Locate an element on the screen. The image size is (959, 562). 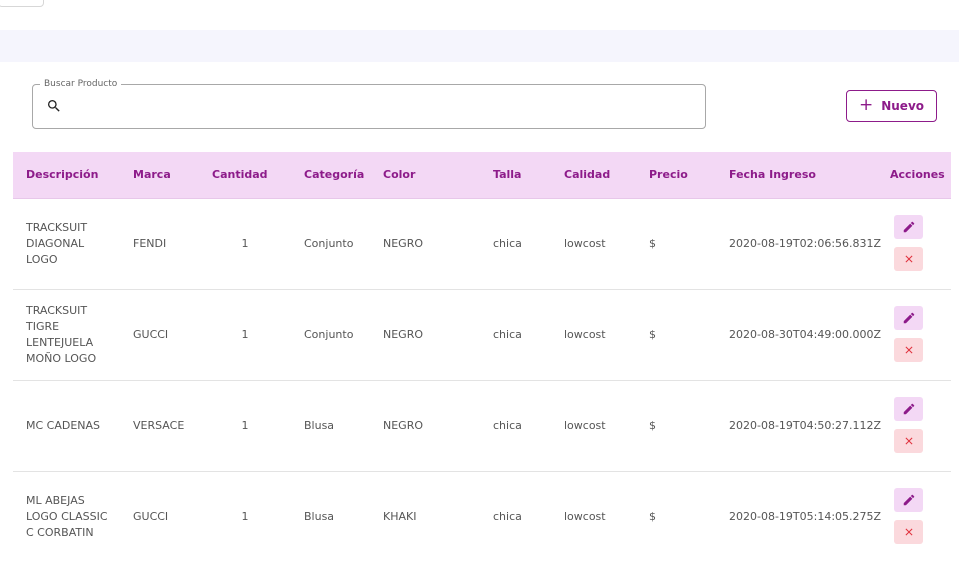
search-icon is located at coordinates (54, 106).